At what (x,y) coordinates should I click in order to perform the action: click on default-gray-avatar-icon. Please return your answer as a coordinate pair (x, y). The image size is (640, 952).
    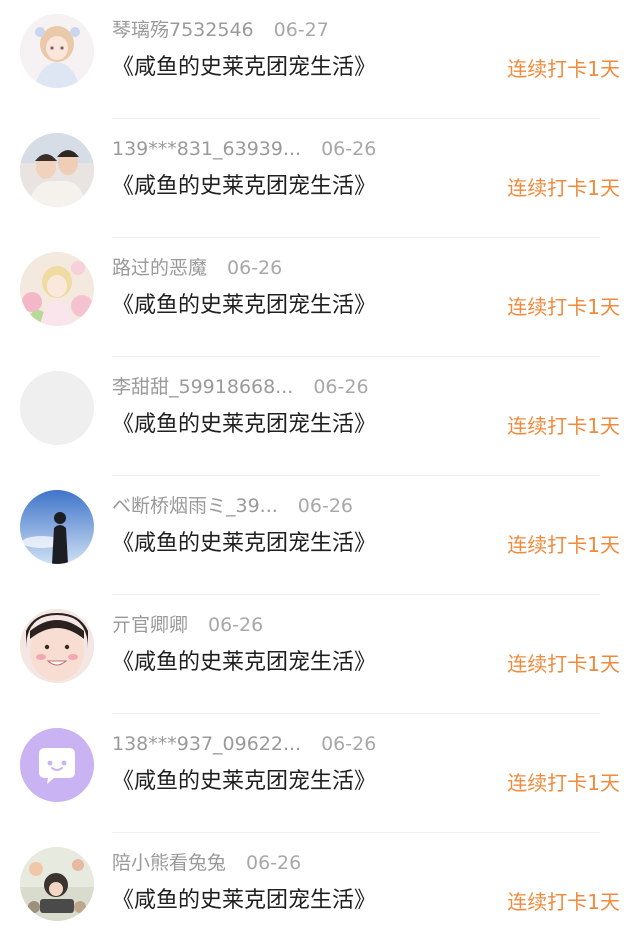
    Looking at the image, I should click on (57, 408).